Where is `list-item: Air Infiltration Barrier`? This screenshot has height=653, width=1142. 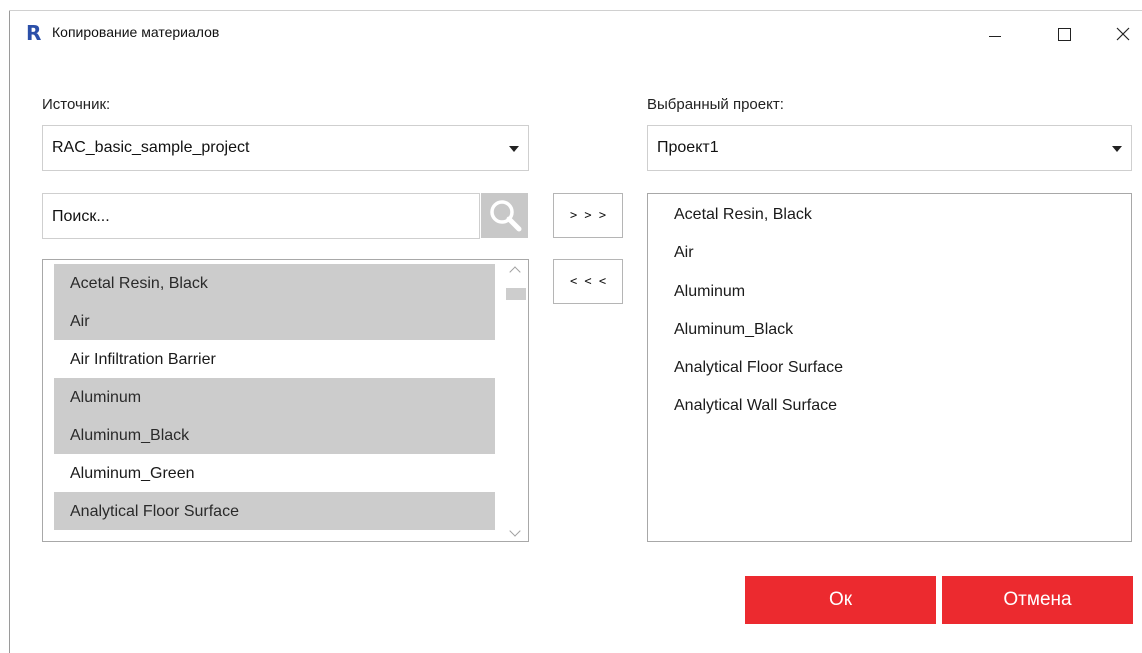
list-item: Air Infiltration Barrier is located at coordinates (274, 359).